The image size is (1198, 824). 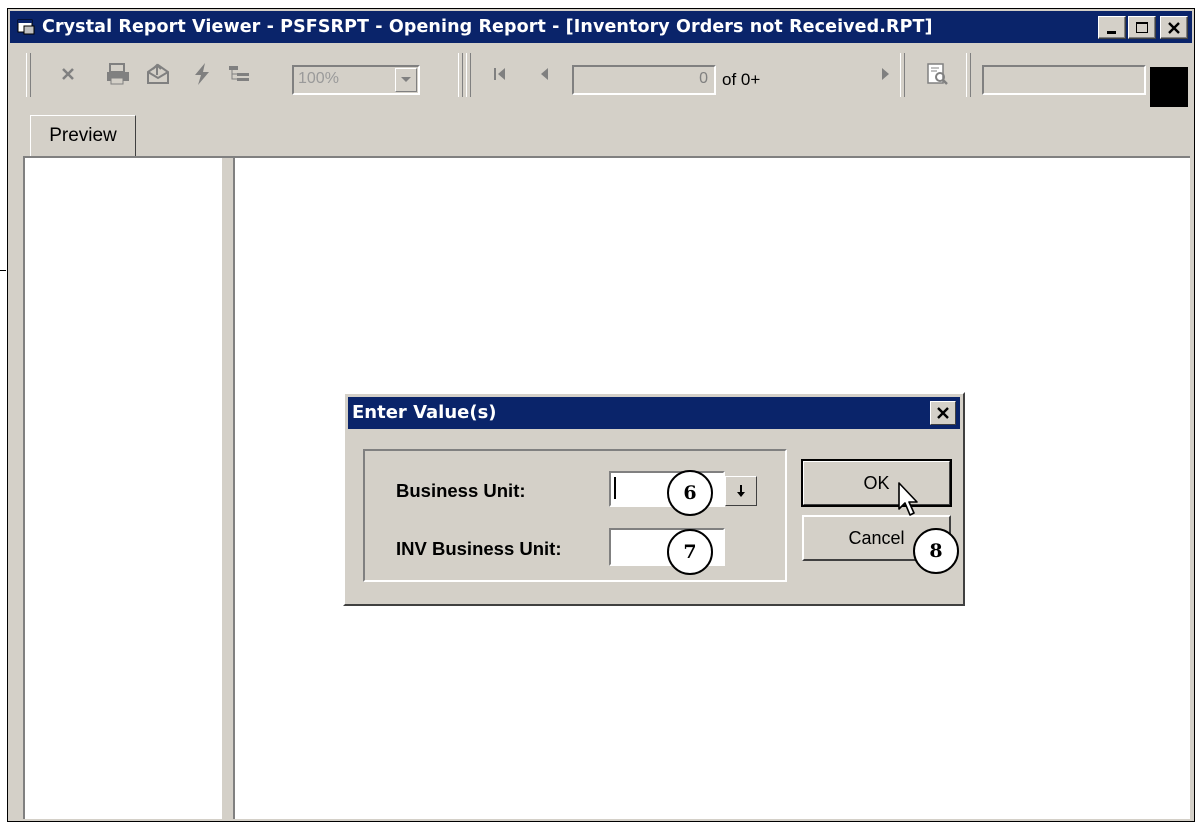 I want to click on chevron-down-icon, so click(x=406, y=79).